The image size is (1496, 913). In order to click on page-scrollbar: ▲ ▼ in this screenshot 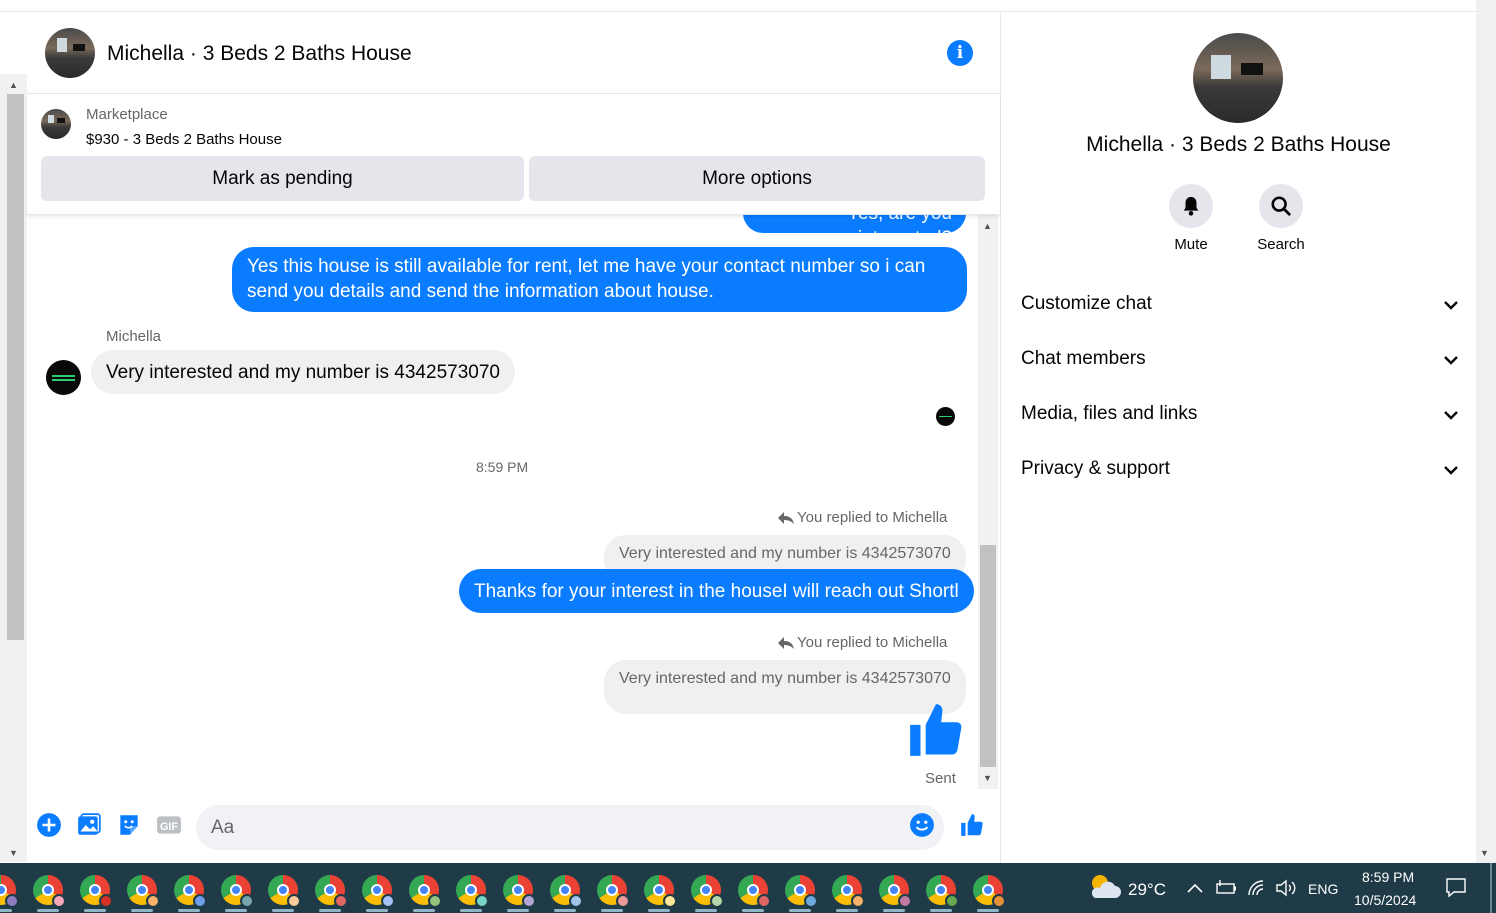, I will do `click(13, 468)`.